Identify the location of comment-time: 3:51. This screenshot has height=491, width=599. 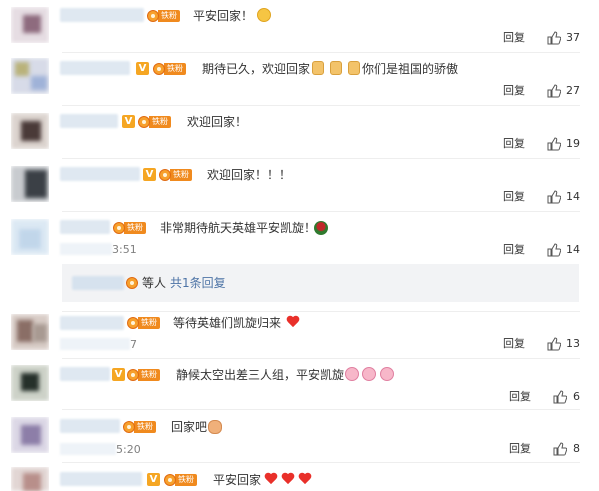
(124, 249).